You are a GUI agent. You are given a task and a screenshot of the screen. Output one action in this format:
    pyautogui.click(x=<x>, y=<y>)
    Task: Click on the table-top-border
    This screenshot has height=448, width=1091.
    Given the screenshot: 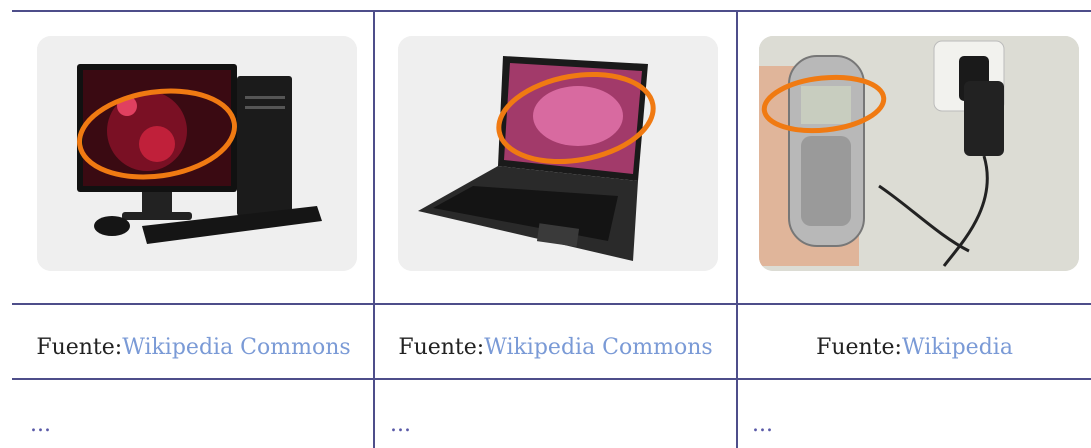 What is the action you would take?
    pyautogui.click(x=551, y=11)
    